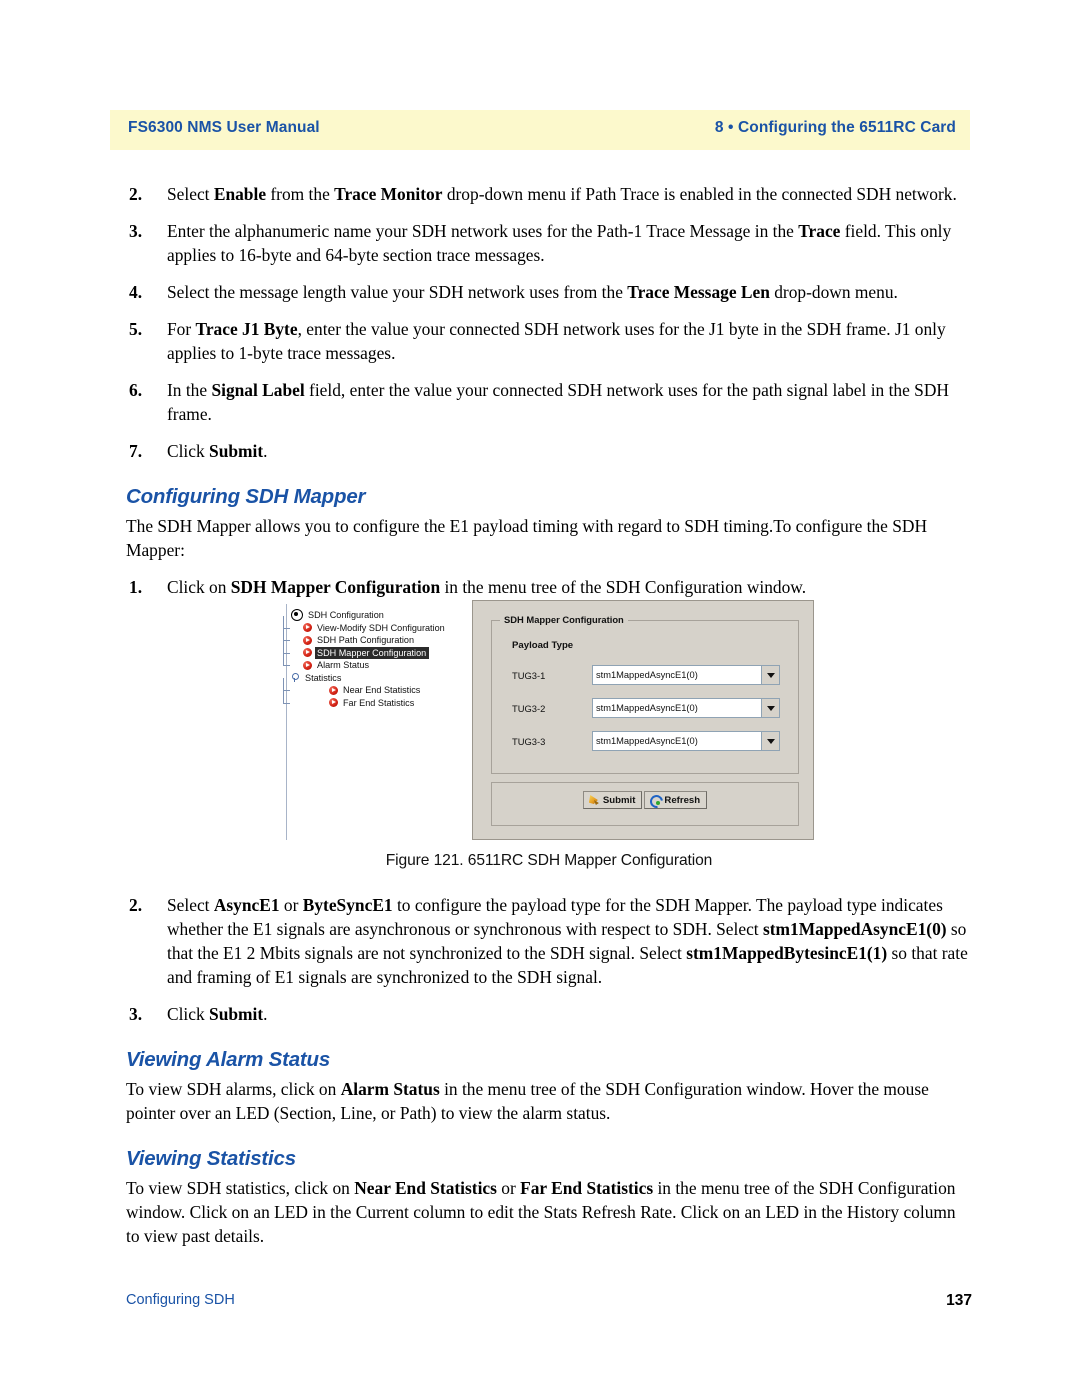  I want to click on section-heading-viewing-statistics: Viewing Statistics, so click(211, 1159).